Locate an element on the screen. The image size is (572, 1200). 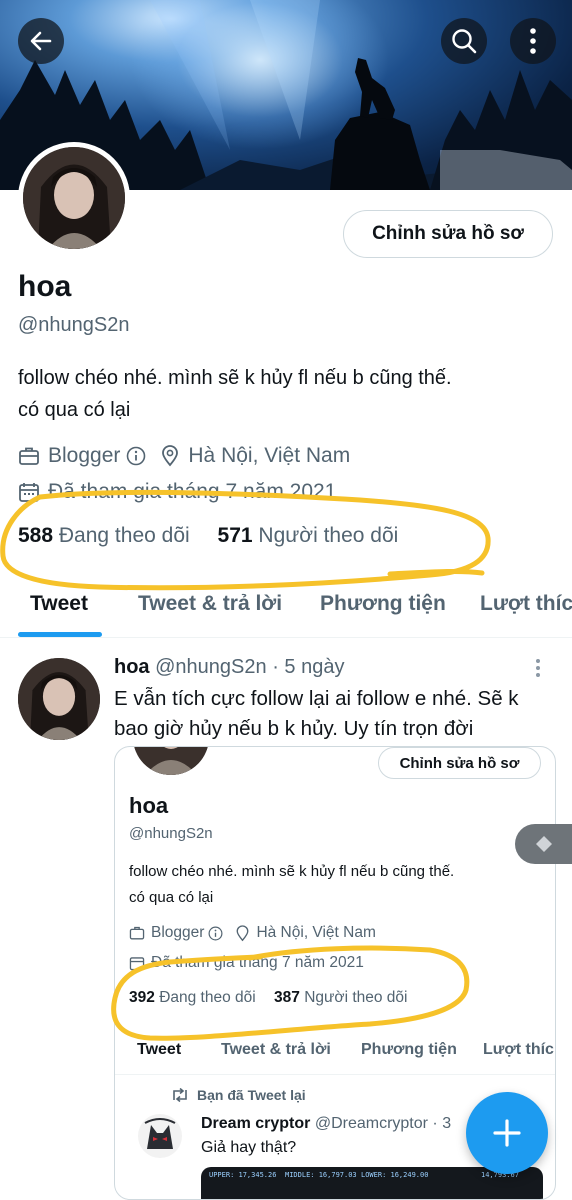
media-text: MIDDLE: 16,797.03 is located at coordinates (321, 1175).